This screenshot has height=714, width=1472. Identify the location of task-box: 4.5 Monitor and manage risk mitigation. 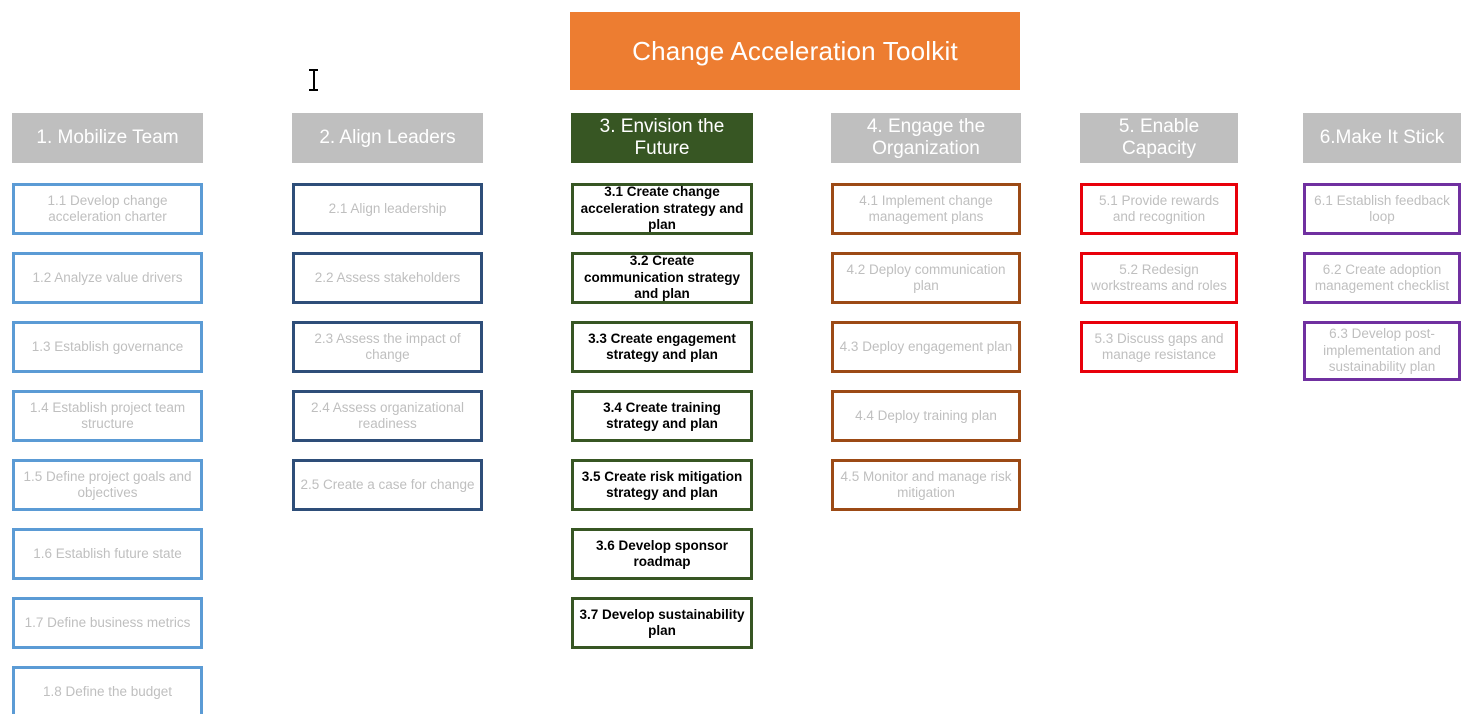
(926, 485).